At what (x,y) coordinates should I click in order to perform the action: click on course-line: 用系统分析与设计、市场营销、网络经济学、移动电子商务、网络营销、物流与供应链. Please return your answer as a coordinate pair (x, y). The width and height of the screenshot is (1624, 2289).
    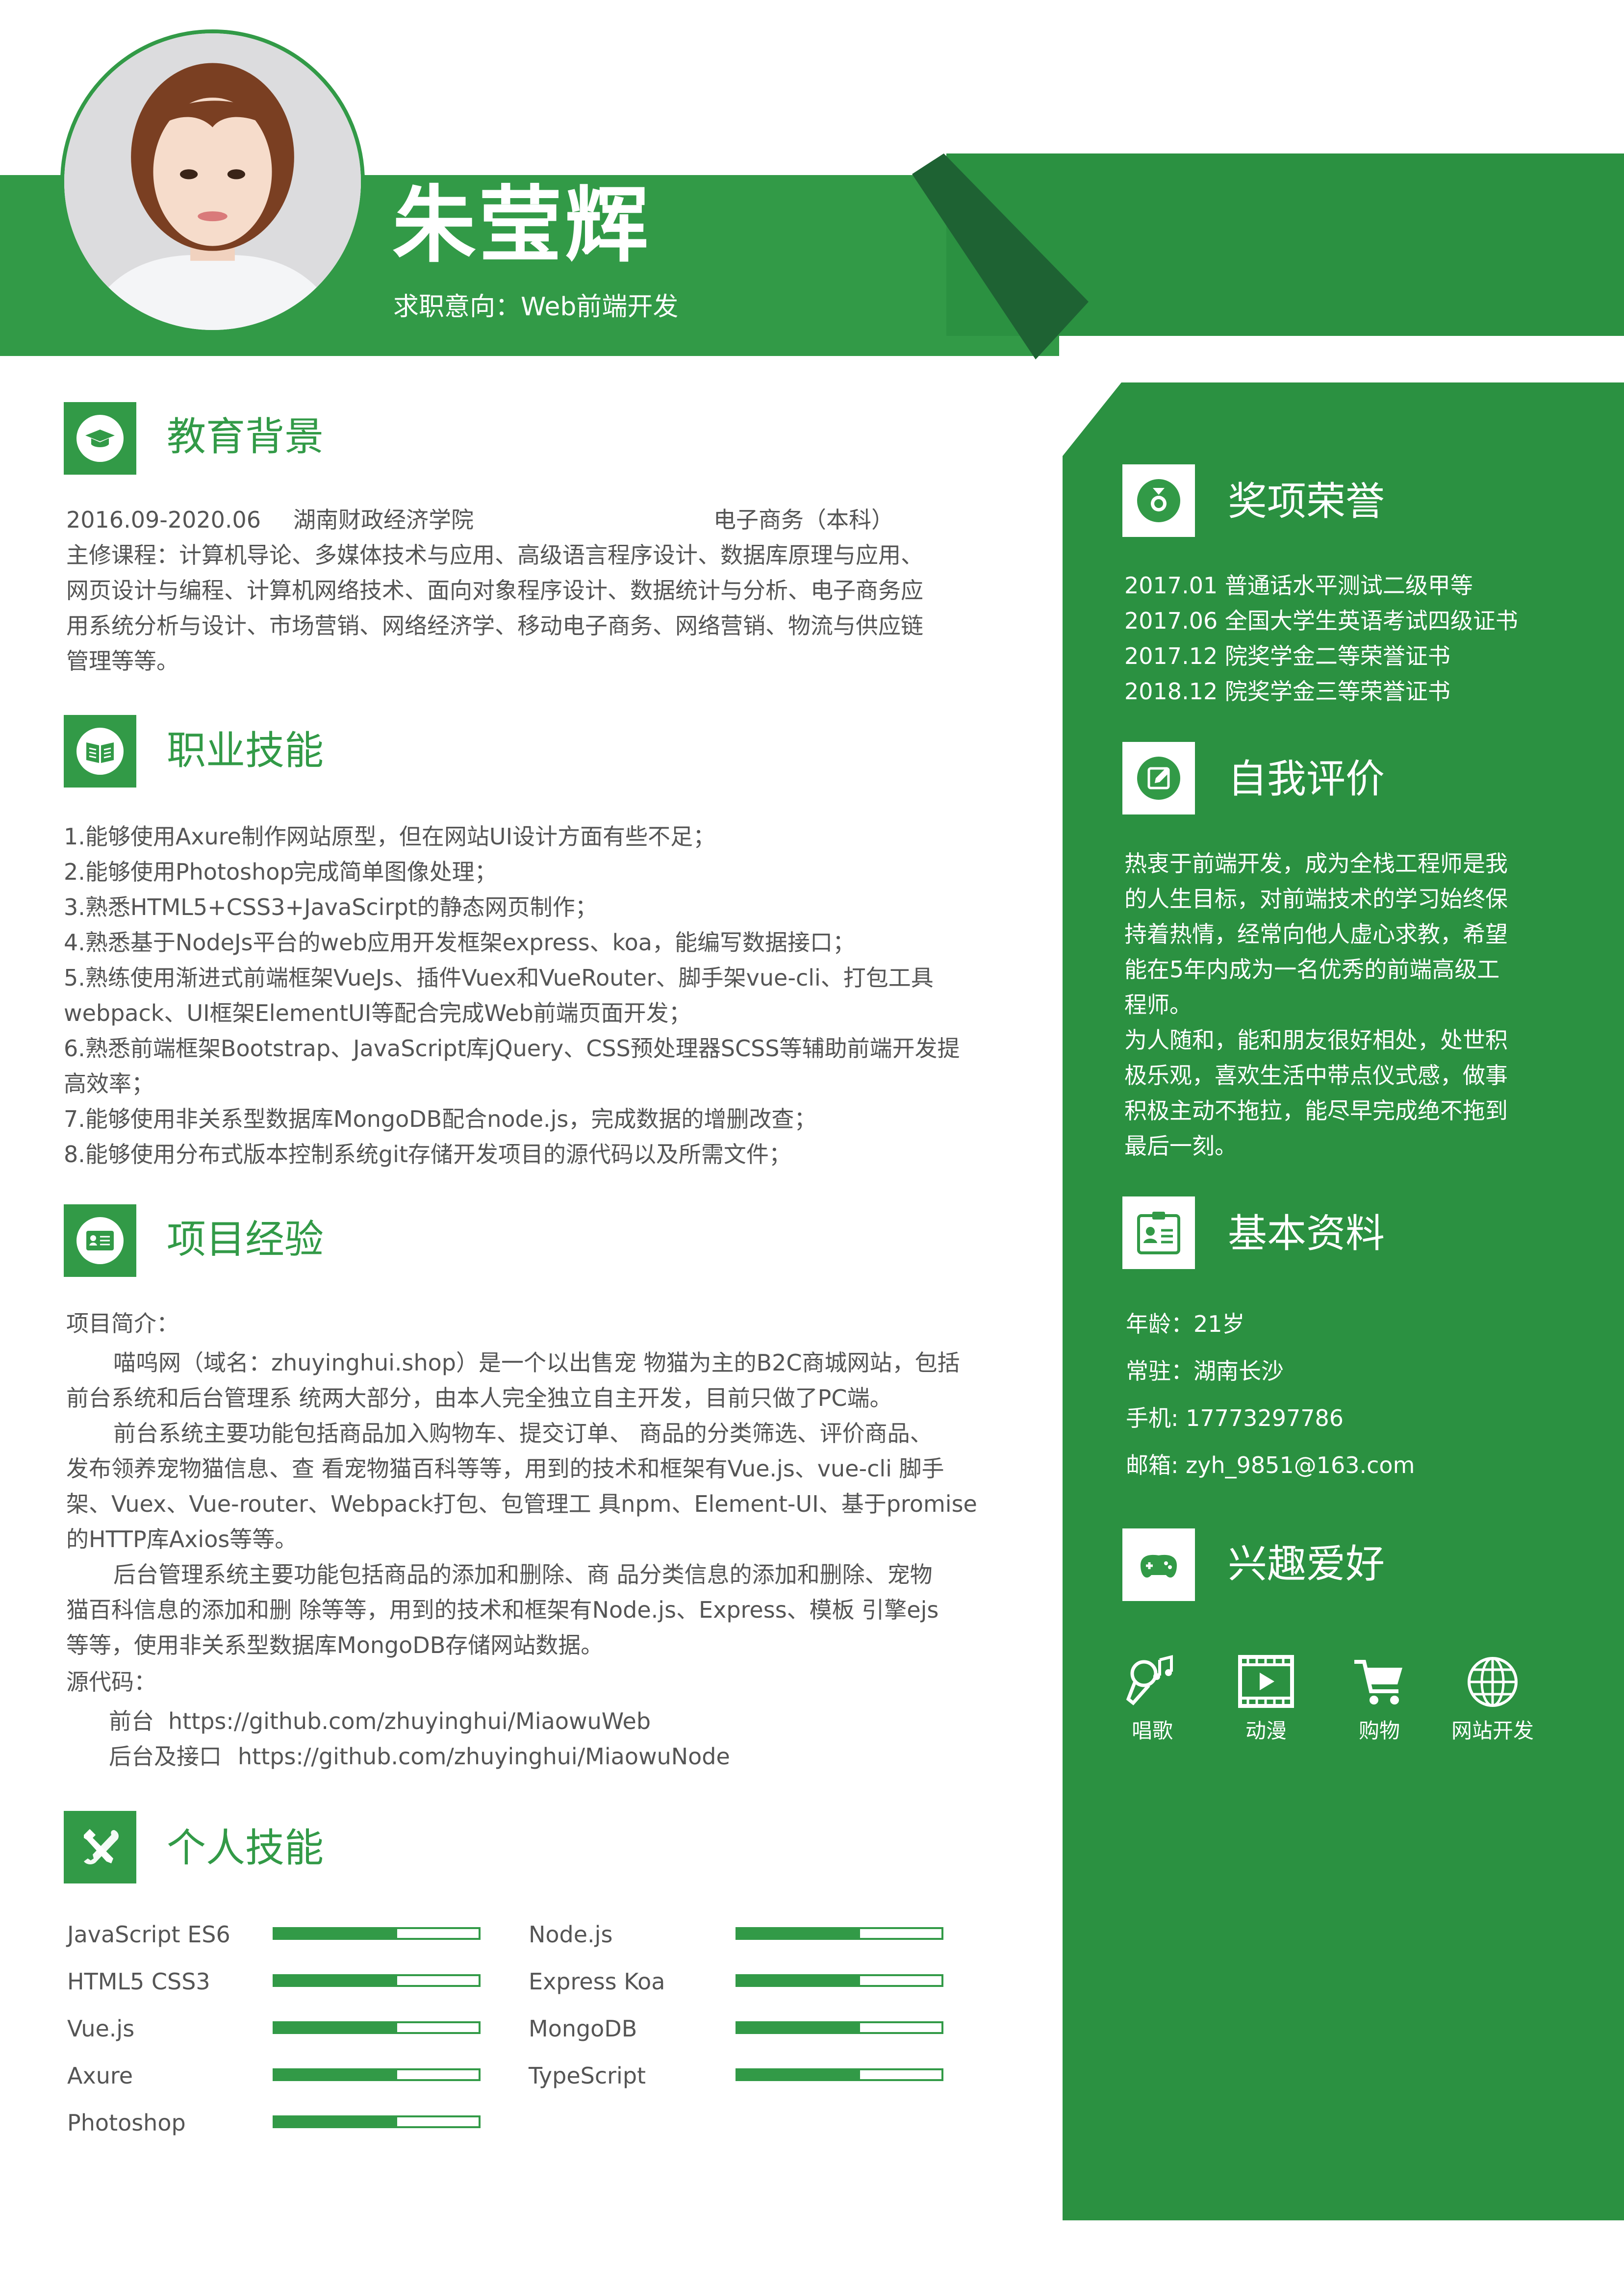
    Looking at the image, I should click on (494, 625).